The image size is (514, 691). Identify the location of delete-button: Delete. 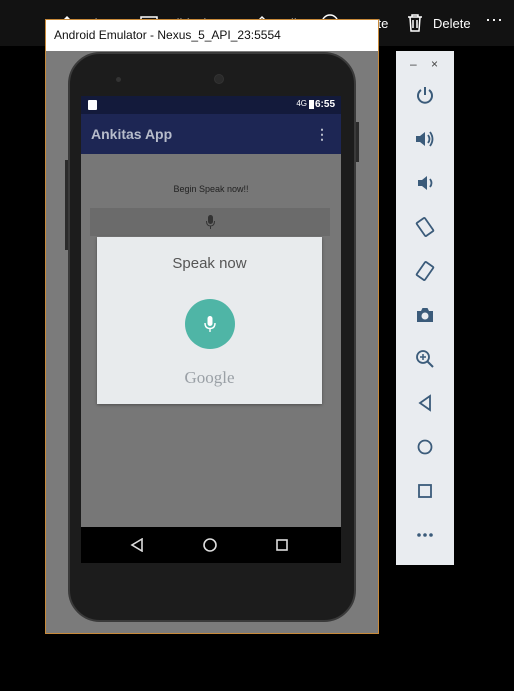
(439, 23).